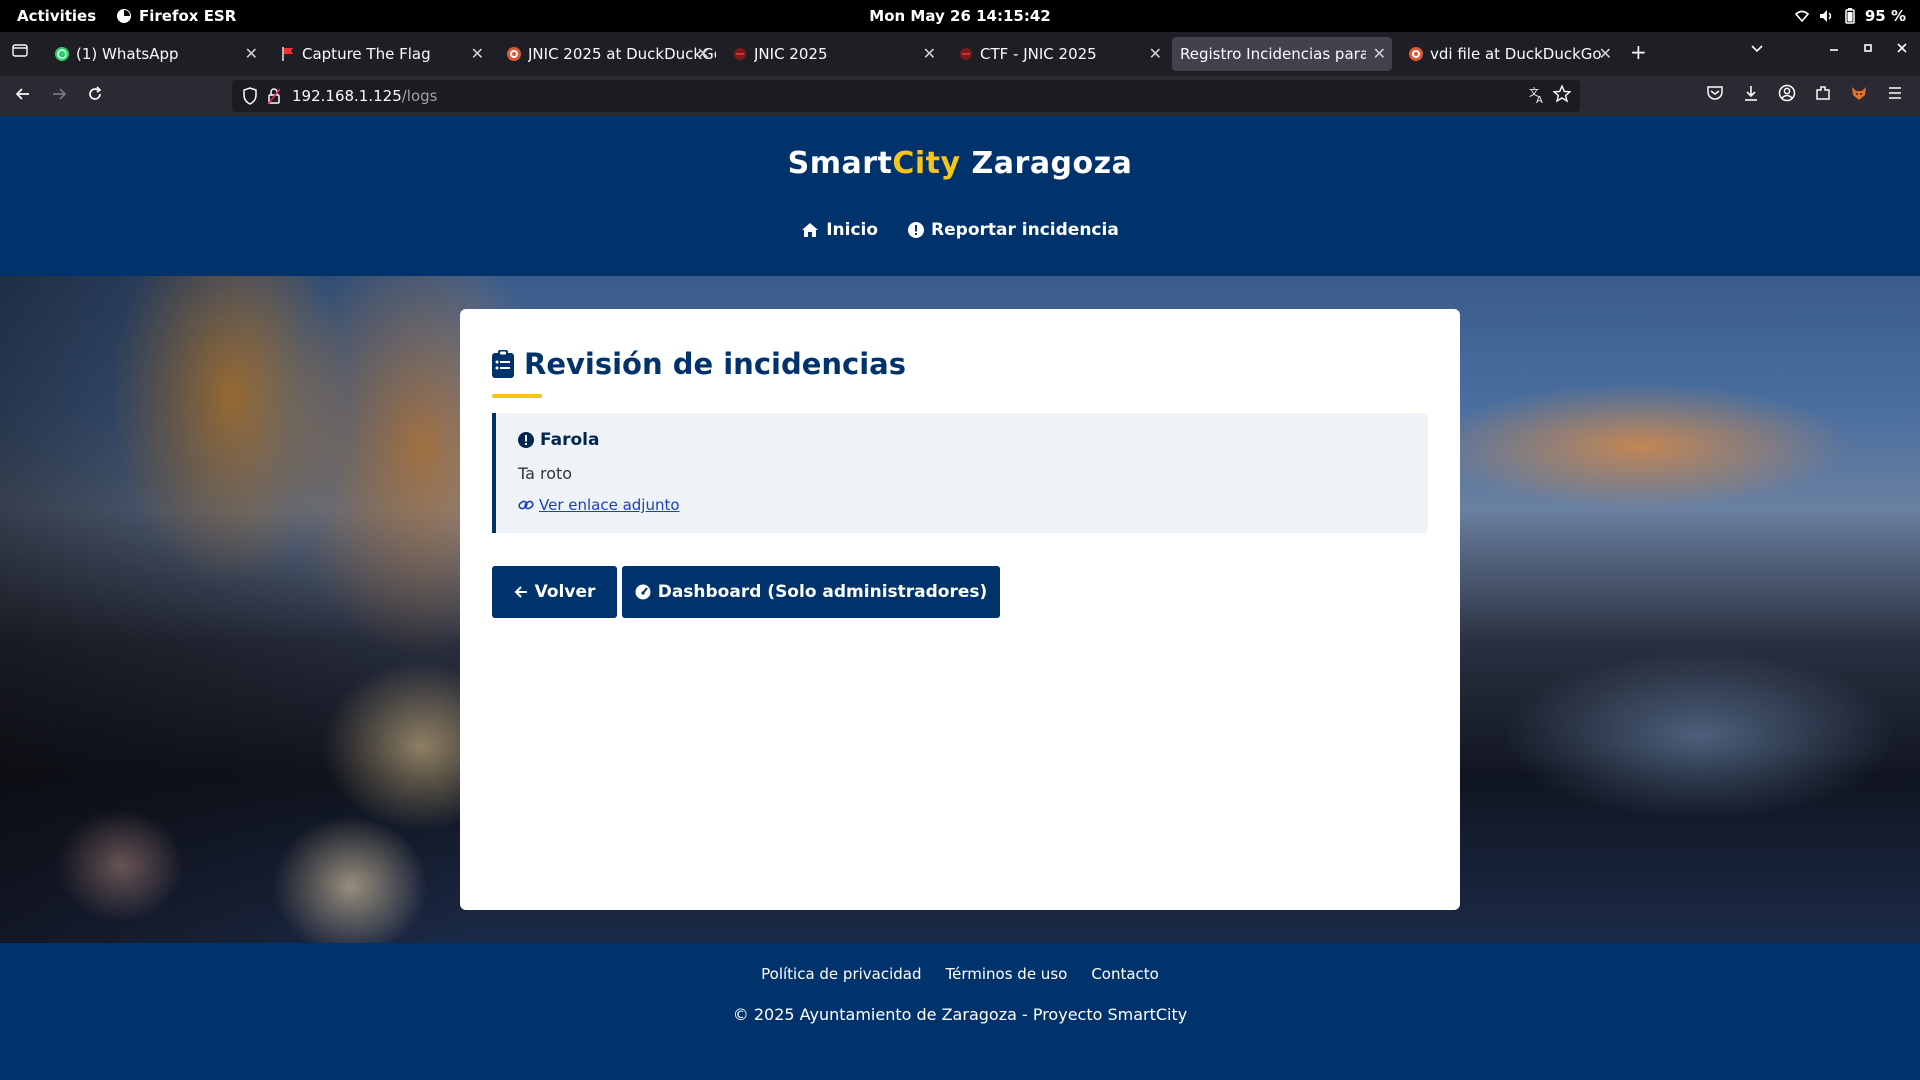  Describe the element at coordinates (59, 94) in the screenshot. I see `forward-arrow-icon` at that location.